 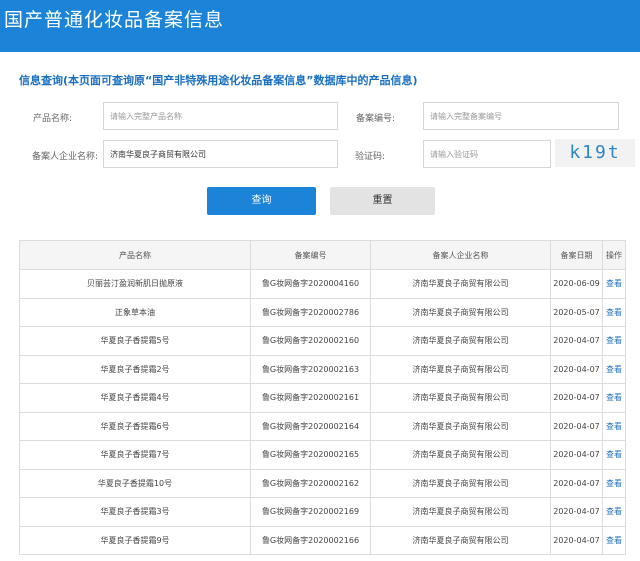 I want to click on company-label: 备案人企业名称:, so click(x=64, y=157).